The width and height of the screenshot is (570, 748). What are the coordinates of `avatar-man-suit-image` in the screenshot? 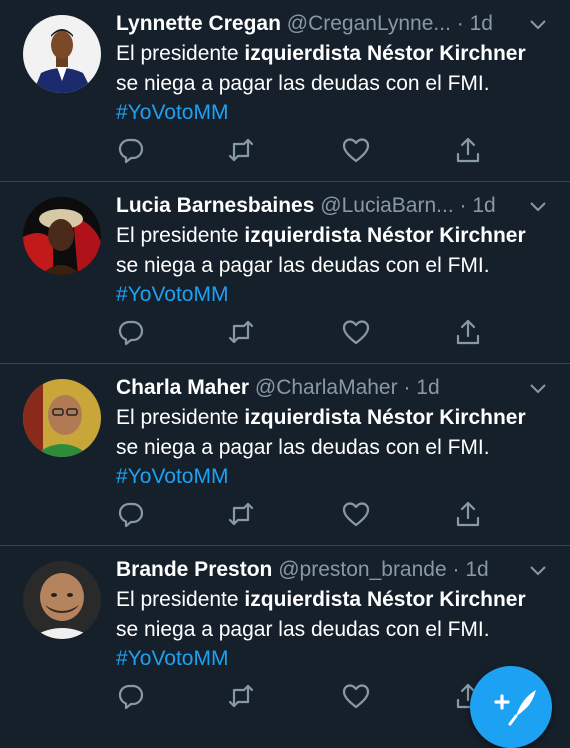 It's located at (62, 54).